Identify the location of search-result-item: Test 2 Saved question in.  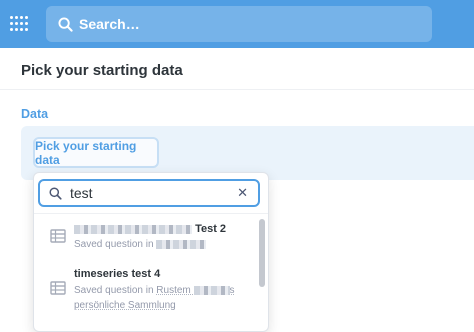
(146, 242).